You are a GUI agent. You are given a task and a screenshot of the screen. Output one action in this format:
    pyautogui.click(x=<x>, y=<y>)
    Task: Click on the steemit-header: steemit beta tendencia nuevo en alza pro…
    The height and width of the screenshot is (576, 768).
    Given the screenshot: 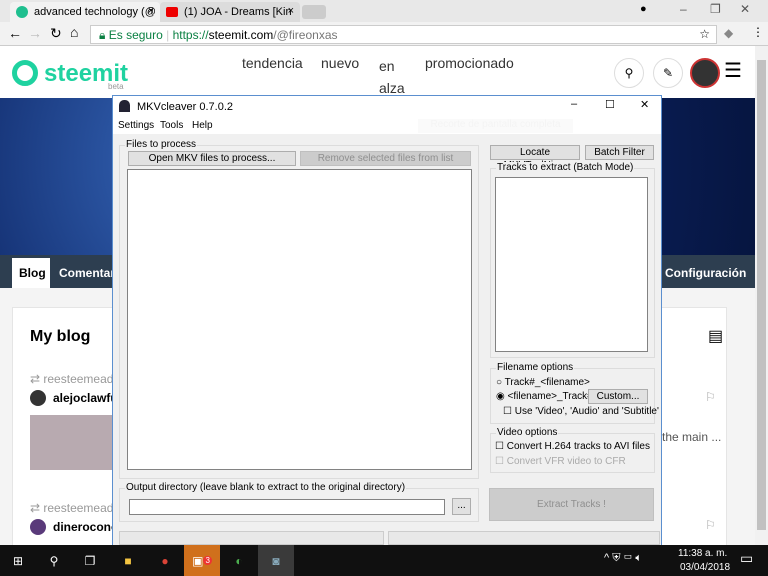 What is the action you would take?
    pyautogui.click(x=377, y=72)
    